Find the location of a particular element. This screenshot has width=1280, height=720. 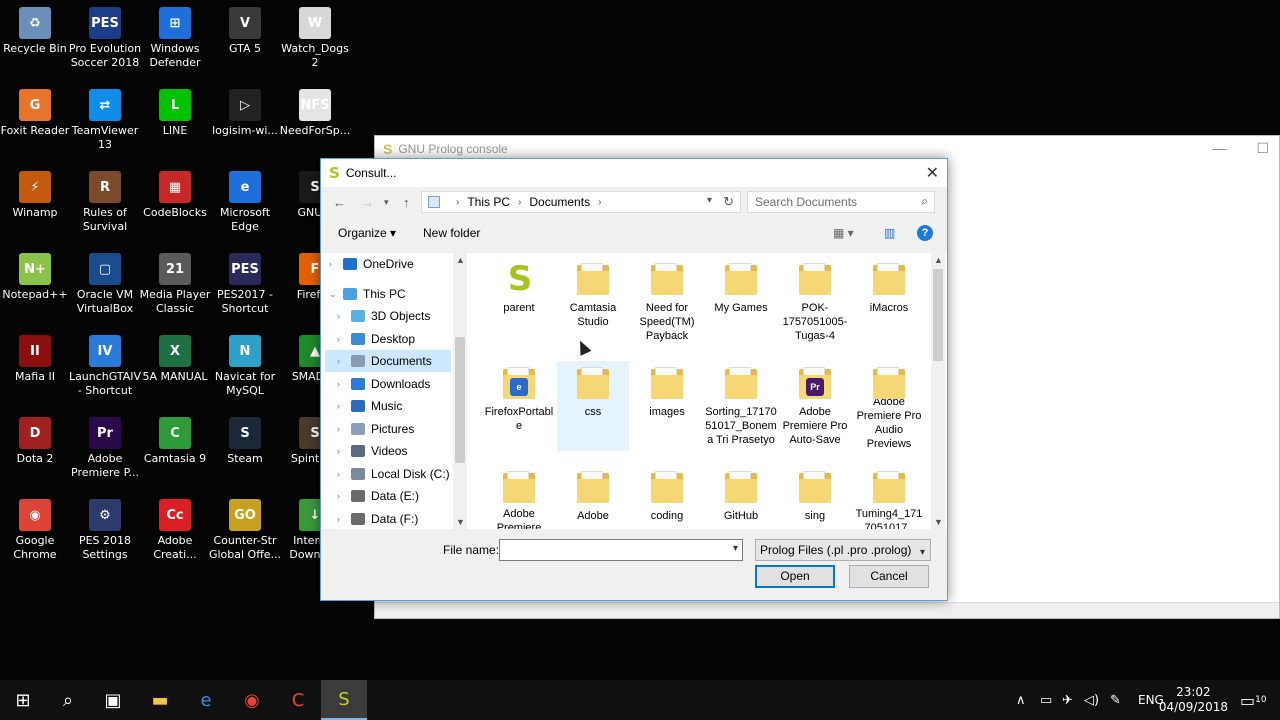

sidebar-item-data-f: › Data (F:) is located at coordinates (388, 518).